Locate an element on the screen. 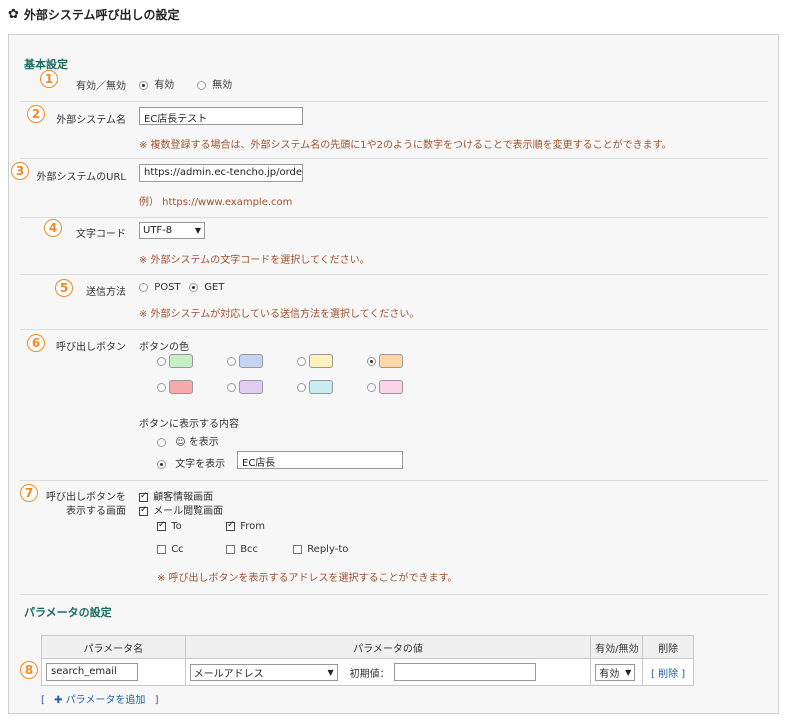 Image resolution: width=788 pixels, height=723 pixels. method-label: 送信方法 is located at coordinates (106, 292).